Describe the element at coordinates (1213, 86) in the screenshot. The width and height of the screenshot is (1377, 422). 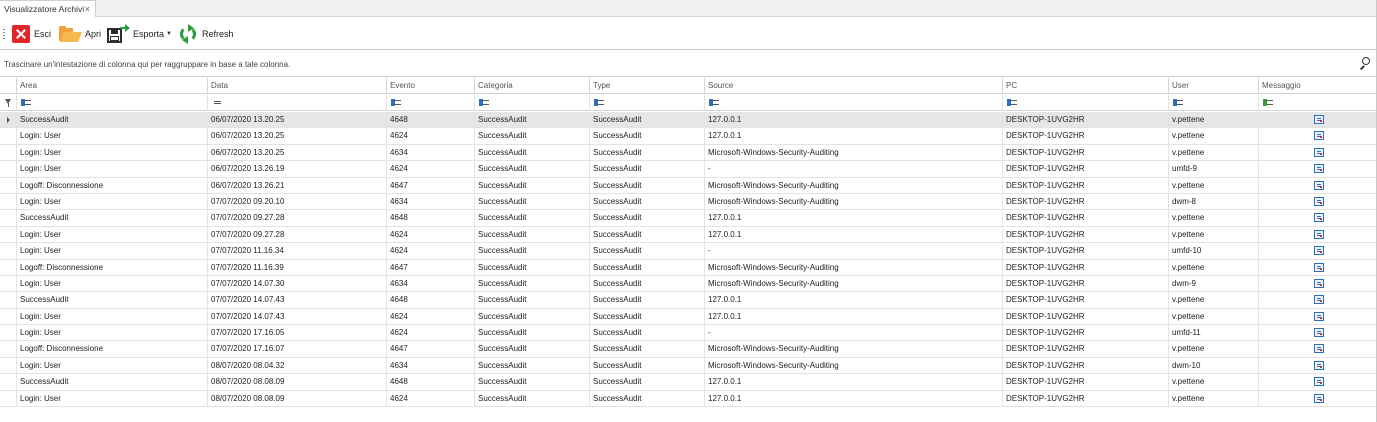
I see `column-header-user: User` at that location.